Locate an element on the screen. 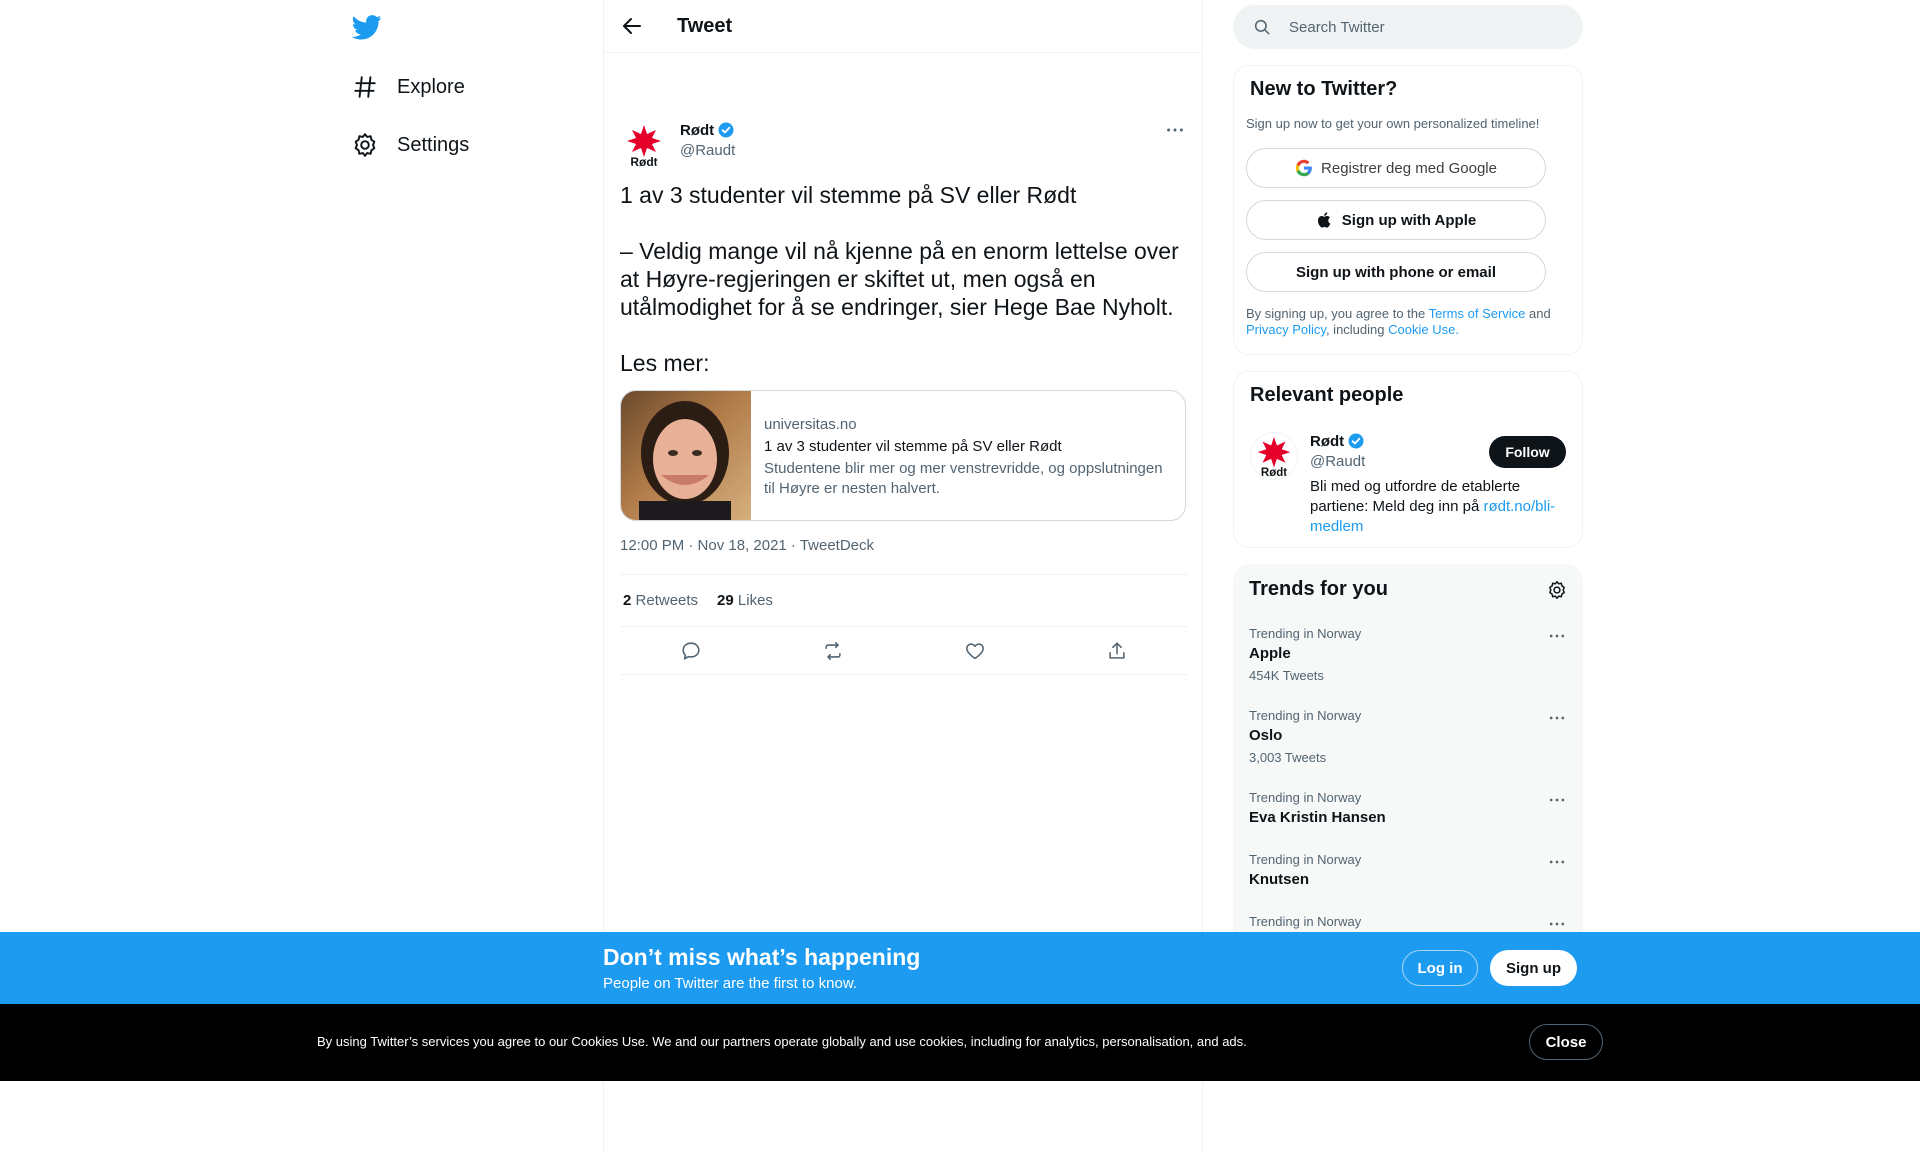  share-icon is located at coordinates (1117, 651).